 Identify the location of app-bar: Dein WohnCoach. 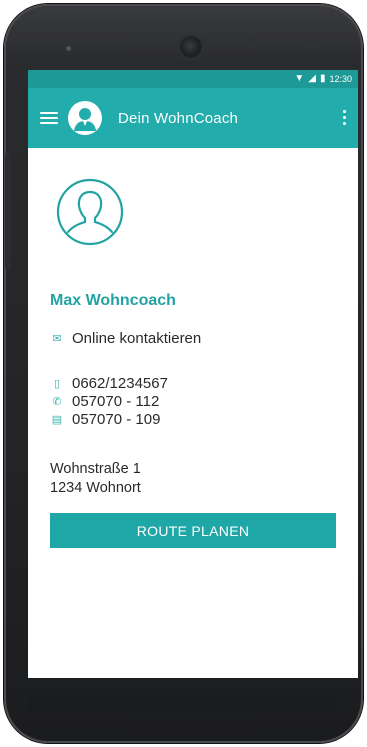
(193, 118).